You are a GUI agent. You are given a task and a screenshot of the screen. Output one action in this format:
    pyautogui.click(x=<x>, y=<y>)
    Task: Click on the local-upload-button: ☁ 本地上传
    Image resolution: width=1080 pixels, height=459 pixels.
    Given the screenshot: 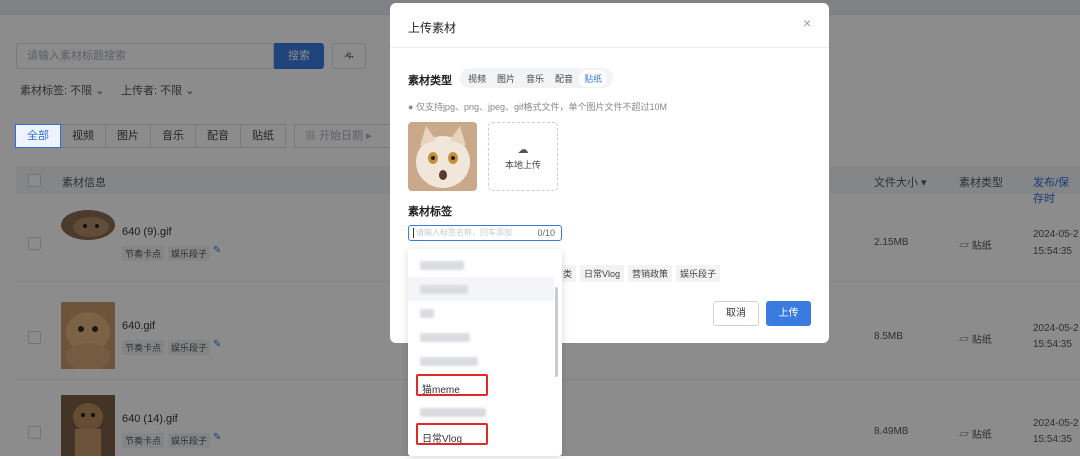 What is the action you would take?
    pyautogui.click(x=523, y=156)
    